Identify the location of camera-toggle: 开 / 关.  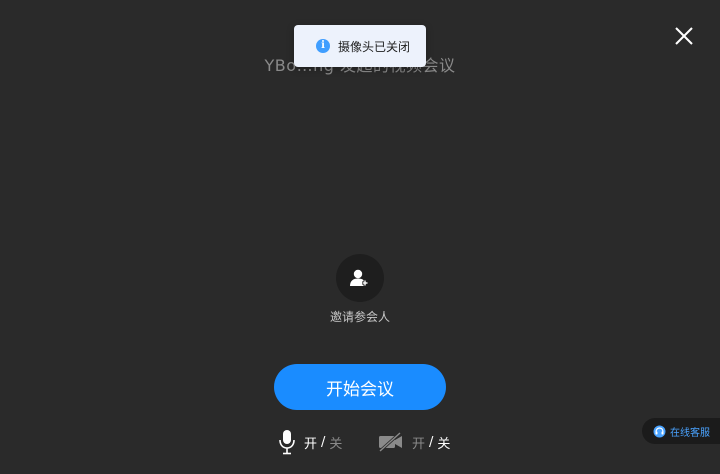
(414, 442).